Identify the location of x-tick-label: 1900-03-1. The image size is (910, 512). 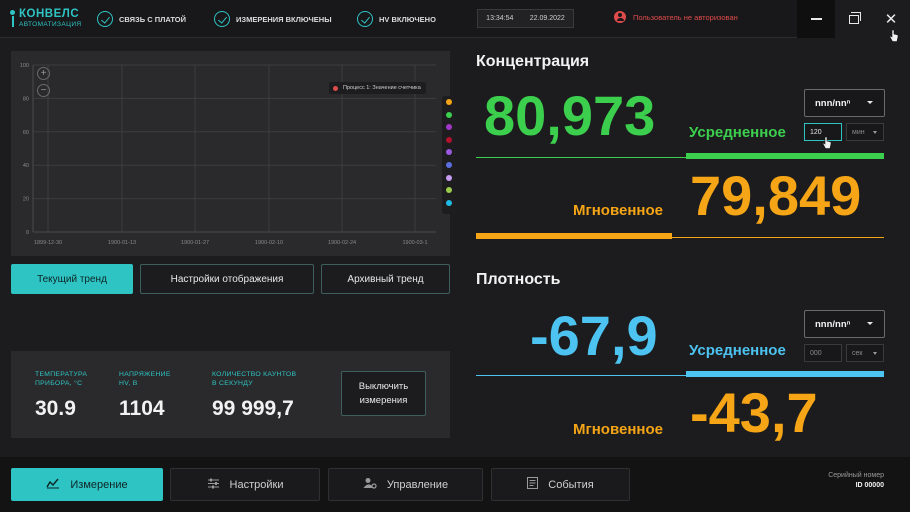
(414, 243).